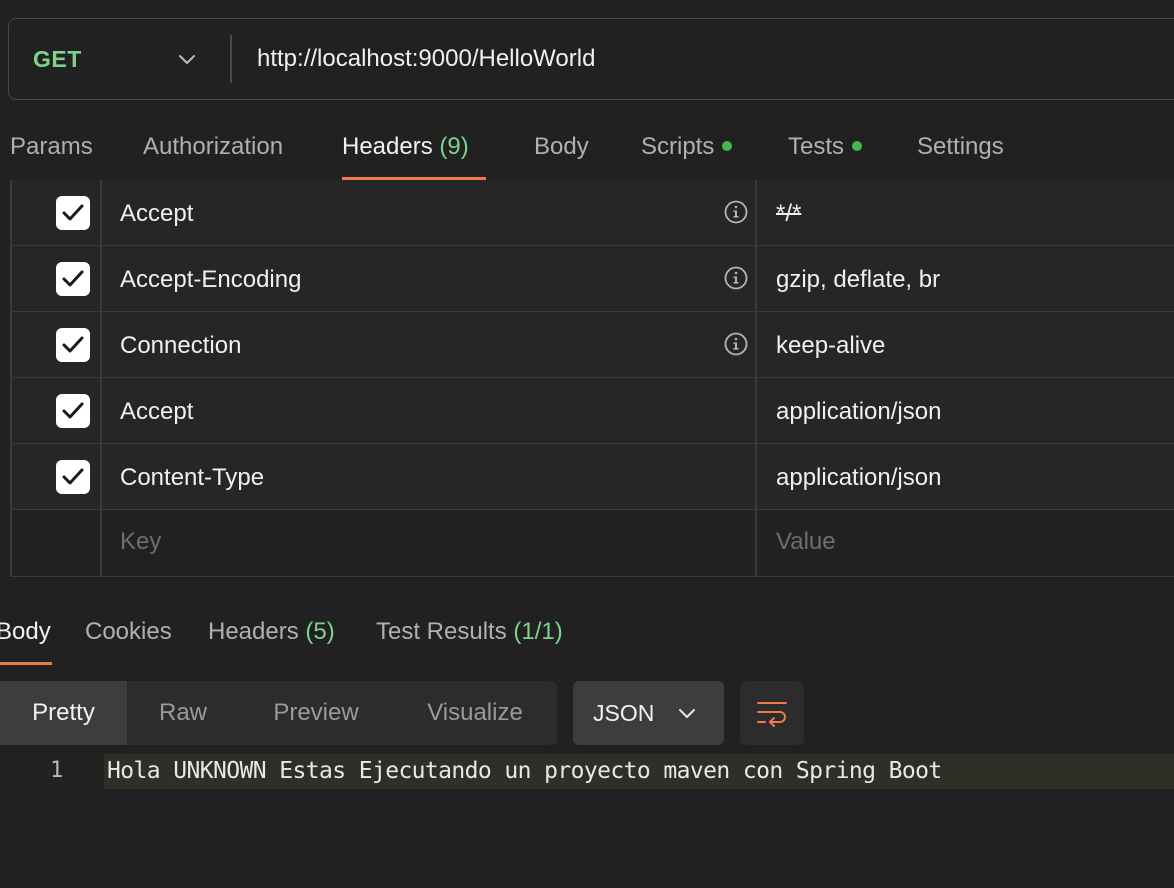 This screenshot has height=888, width=1174. Describe the element at coordinates (63, 713) in the screenshot. I see `view-pretty-button: Pretty` at that location.